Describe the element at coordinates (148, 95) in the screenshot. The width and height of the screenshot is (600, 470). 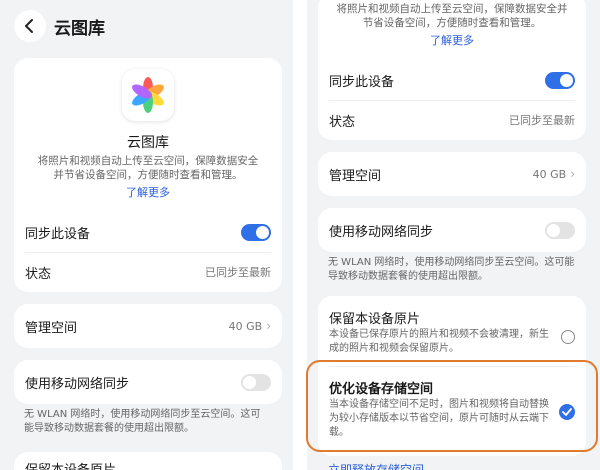
I see `gallery-logo-icon` at that location.